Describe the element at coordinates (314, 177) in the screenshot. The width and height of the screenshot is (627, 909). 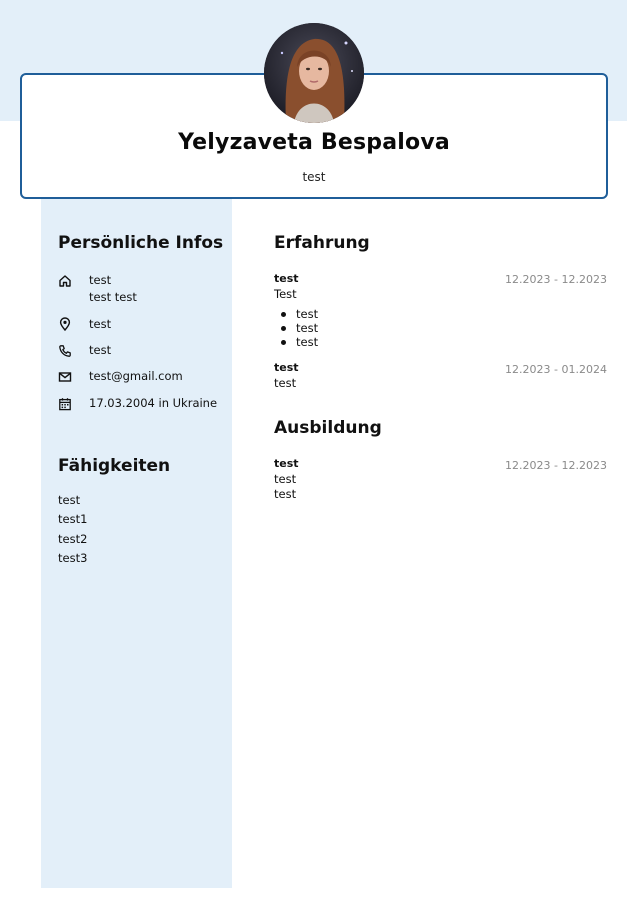
I see `candidate-subtitle: test` at that location.